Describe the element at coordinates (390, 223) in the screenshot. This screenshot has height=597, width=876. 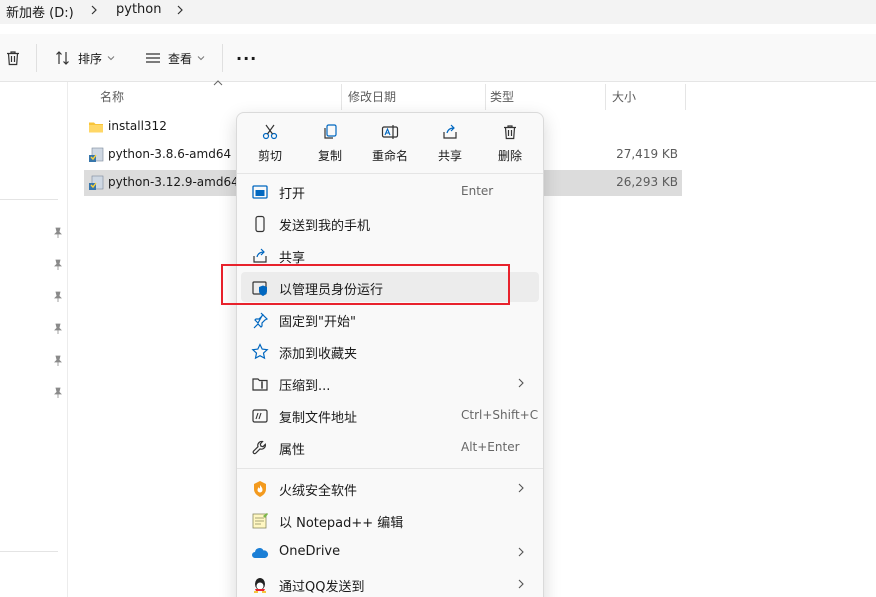
I see `menu-item-send-to-phone: 发送到我的手机` at that location.